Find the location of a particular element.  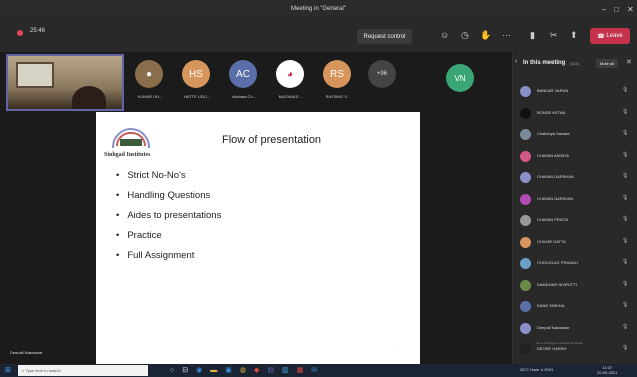

bullet-item: Practice is located at coordinates (168, 235).